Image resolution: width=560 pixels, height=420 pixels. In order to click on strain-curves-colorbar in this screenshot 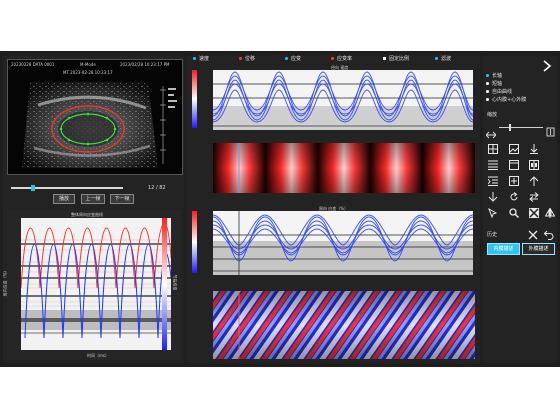, I will do `click(194, 242)`.